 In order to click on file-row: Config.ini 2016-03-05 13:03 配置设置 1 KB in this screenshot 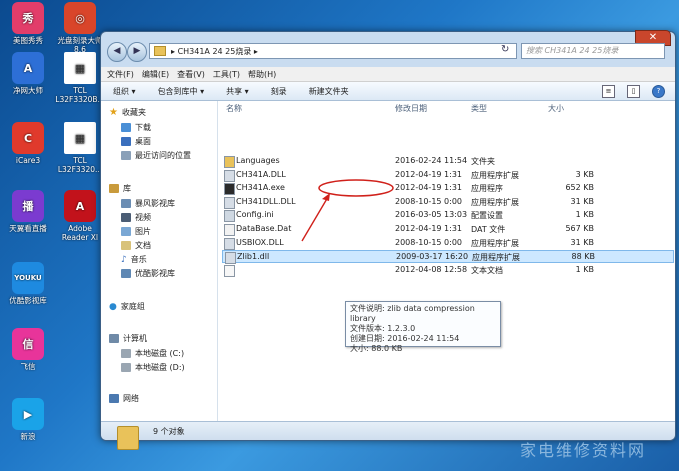, I will do `click(448, 216)`.